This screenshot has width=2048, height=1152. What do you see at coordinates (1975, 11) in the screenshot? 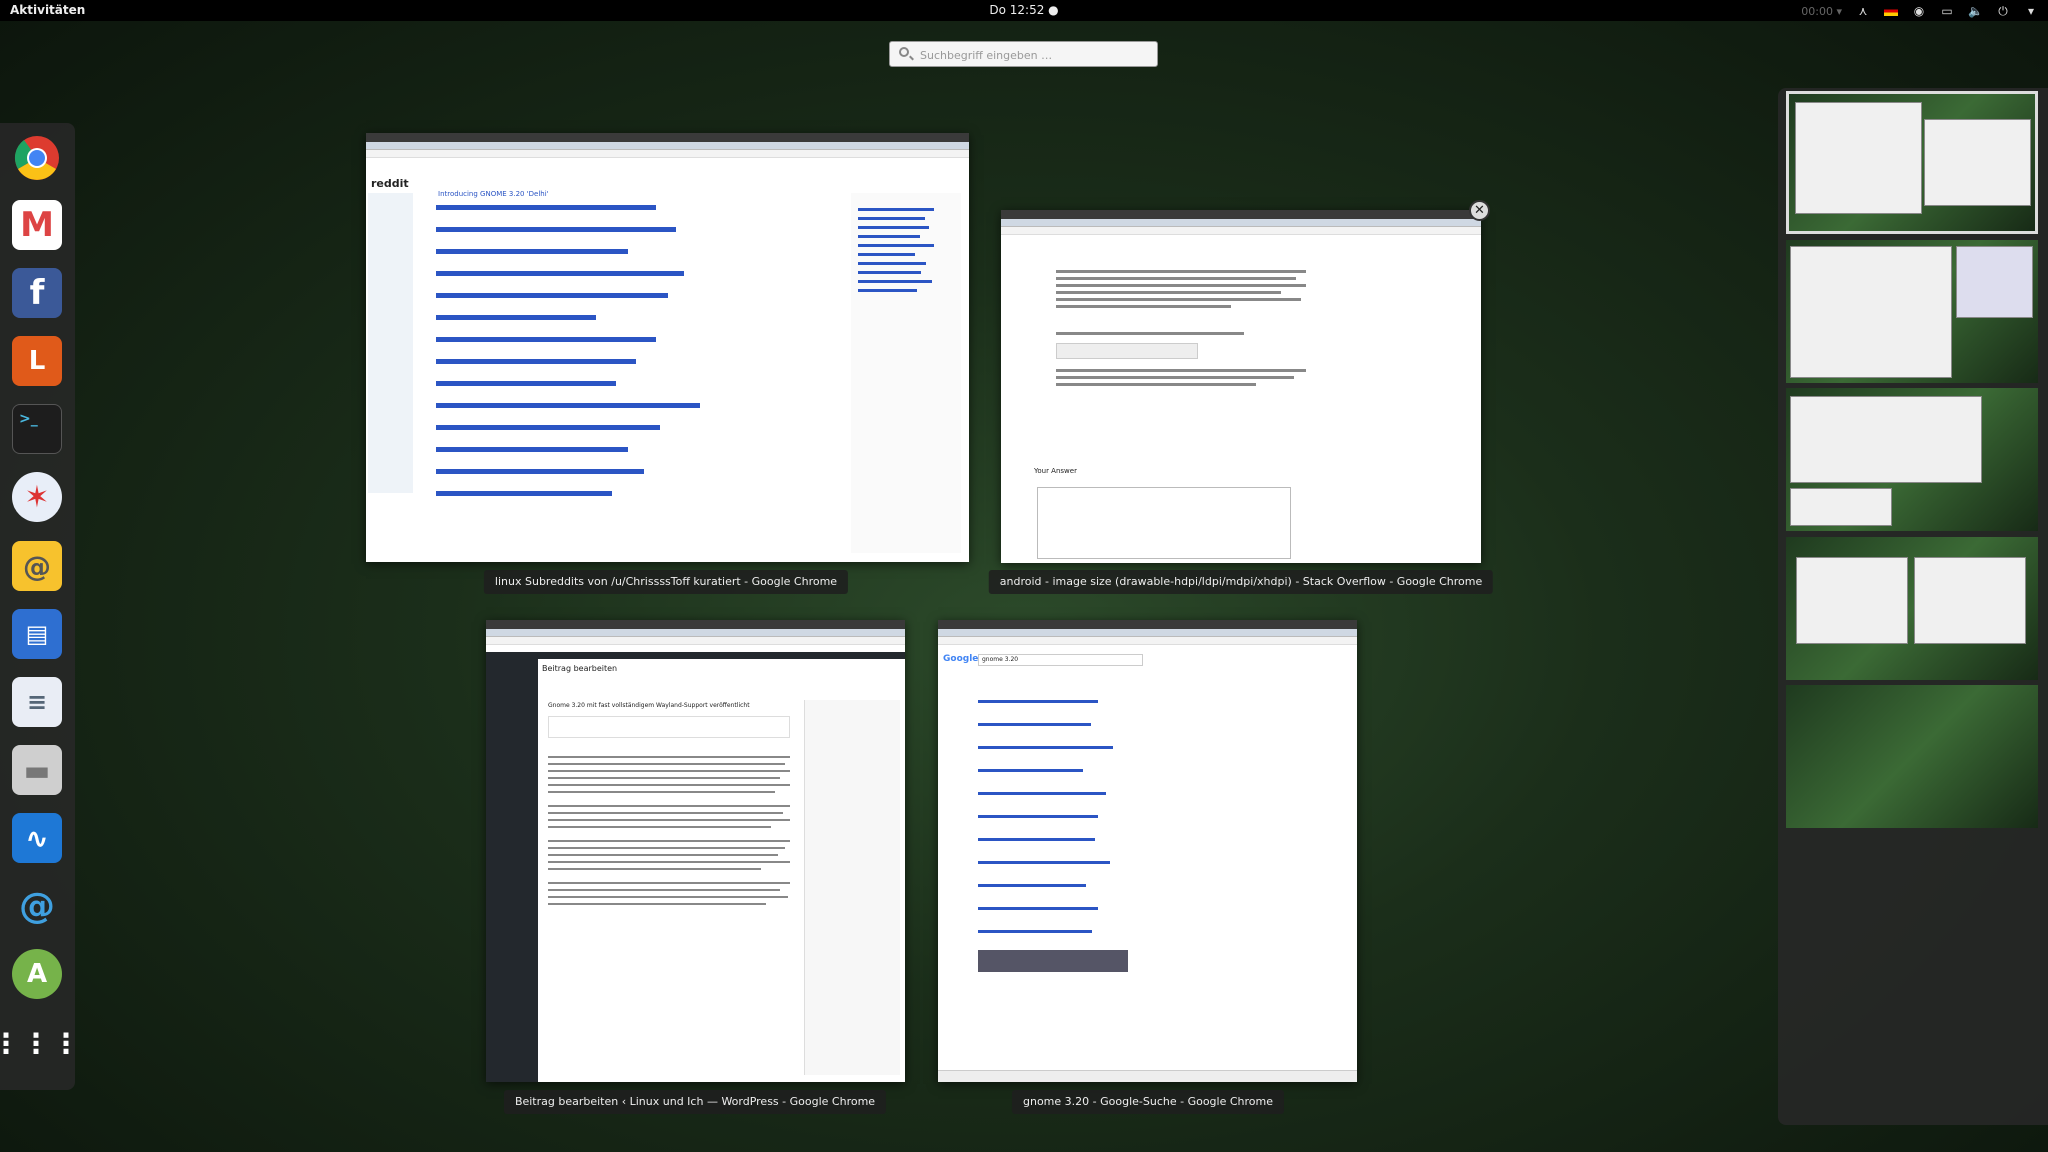
I see `volume-icon: 🔈` at bounding box center [1975, 11].